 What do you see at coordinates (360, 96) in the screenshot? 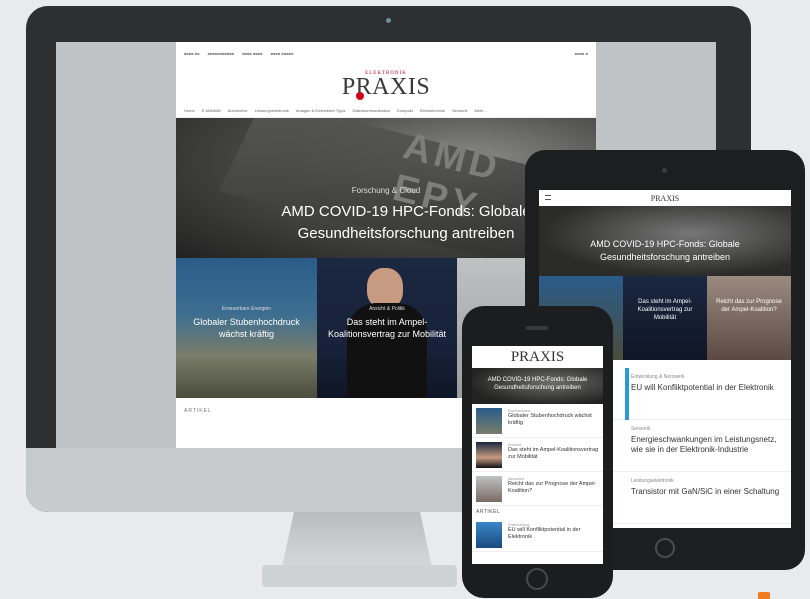
I see `logo-dot-icon` at bounding box center [360, 96].